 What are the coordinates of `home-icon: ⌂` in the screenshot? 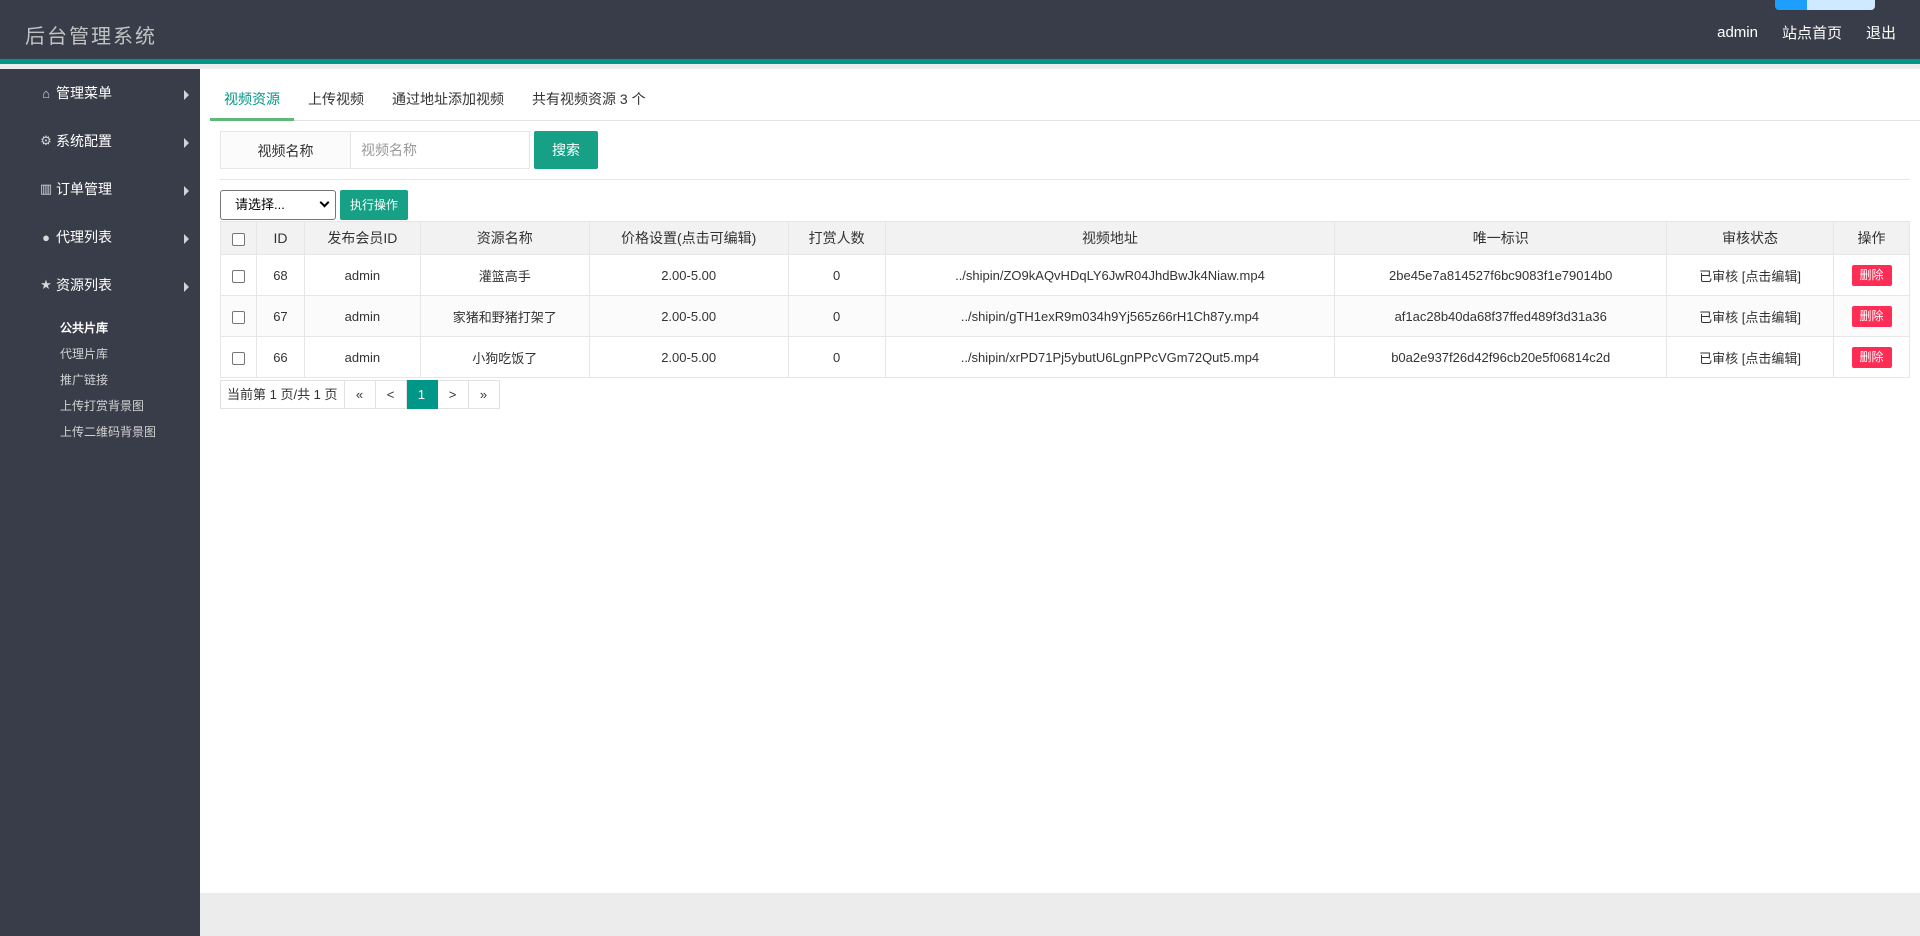 It's located at (46, 93).